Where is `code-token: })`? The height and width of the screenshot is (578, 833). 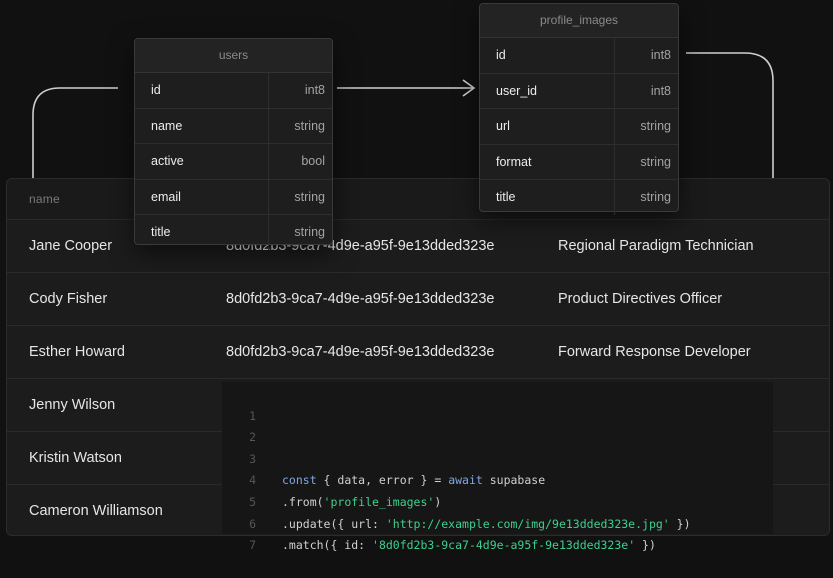 code-token: }) is located at coordinates (645, 545).